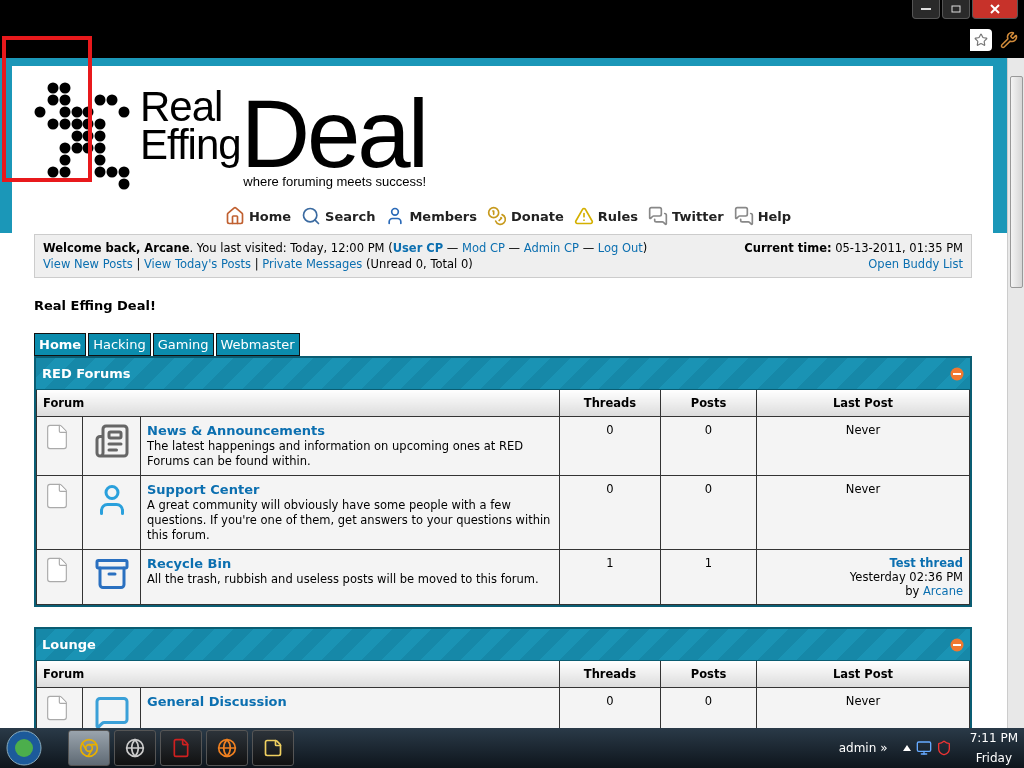  I want to click on nav-link: Twitter, so click(686, 216).